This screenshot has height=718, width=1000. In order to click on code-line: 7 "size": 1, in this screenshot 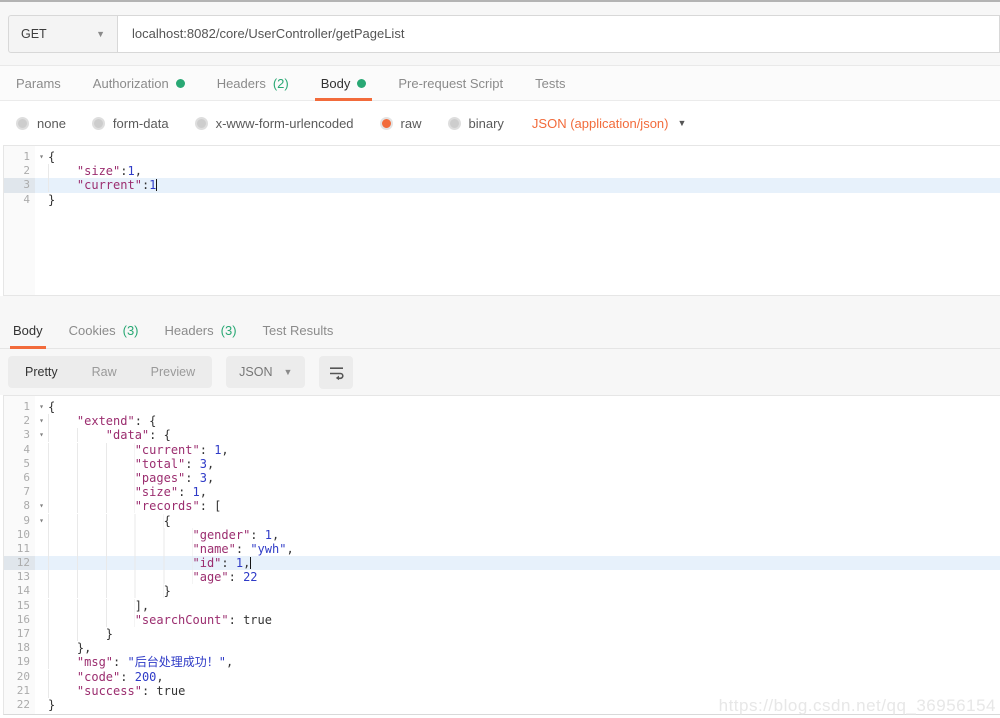, I will do `click(502, 492)`.